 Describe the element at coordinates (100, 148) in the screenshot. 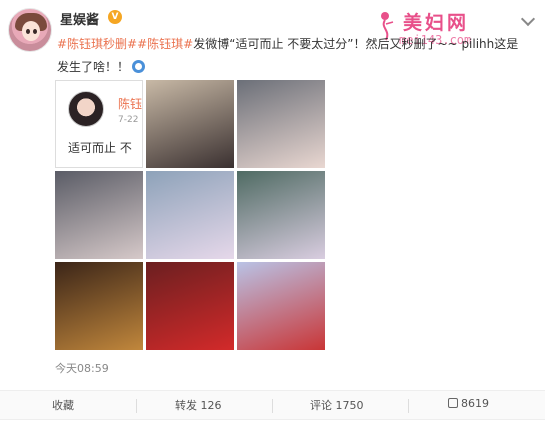

I see `screenshot-text: 适可而止 不` at that location.